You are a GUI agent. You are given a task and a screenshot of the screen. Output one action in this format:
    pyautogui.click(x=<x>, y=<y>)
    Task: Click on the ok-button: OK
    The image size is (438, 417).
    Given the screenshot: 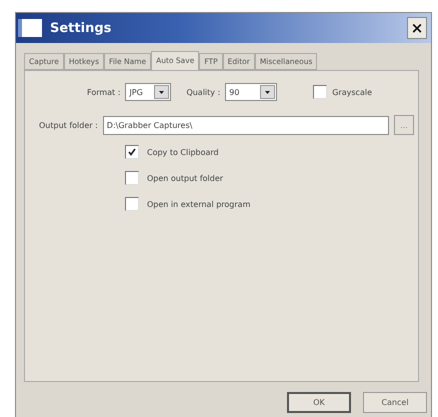 What is the action you would take?
    pyautogui.click(x=319, y=402)
    